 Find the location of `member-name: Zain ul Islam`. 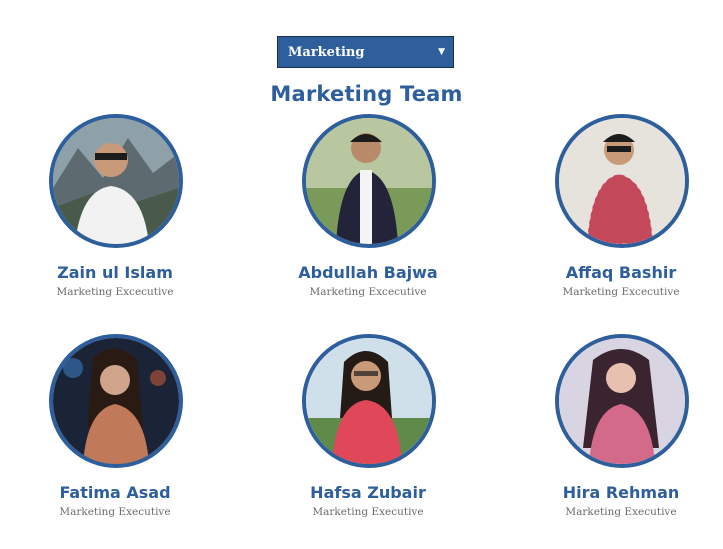

member-name: Zain ul Islam is located at coordinates (115, 272).